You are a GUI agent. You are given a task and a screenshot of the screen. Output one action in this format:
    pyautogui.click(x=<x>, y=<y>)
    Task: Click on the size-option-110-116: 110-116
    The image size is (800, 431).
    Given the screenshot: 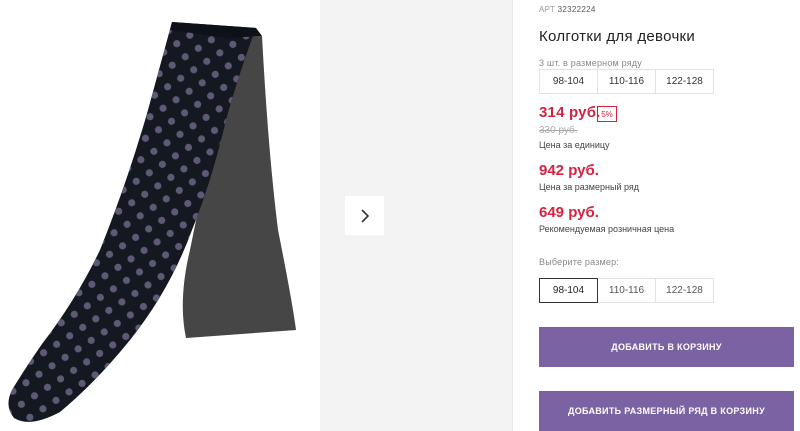 What is the action you would take?
    pyautogui.click(x=626, y=290)
    